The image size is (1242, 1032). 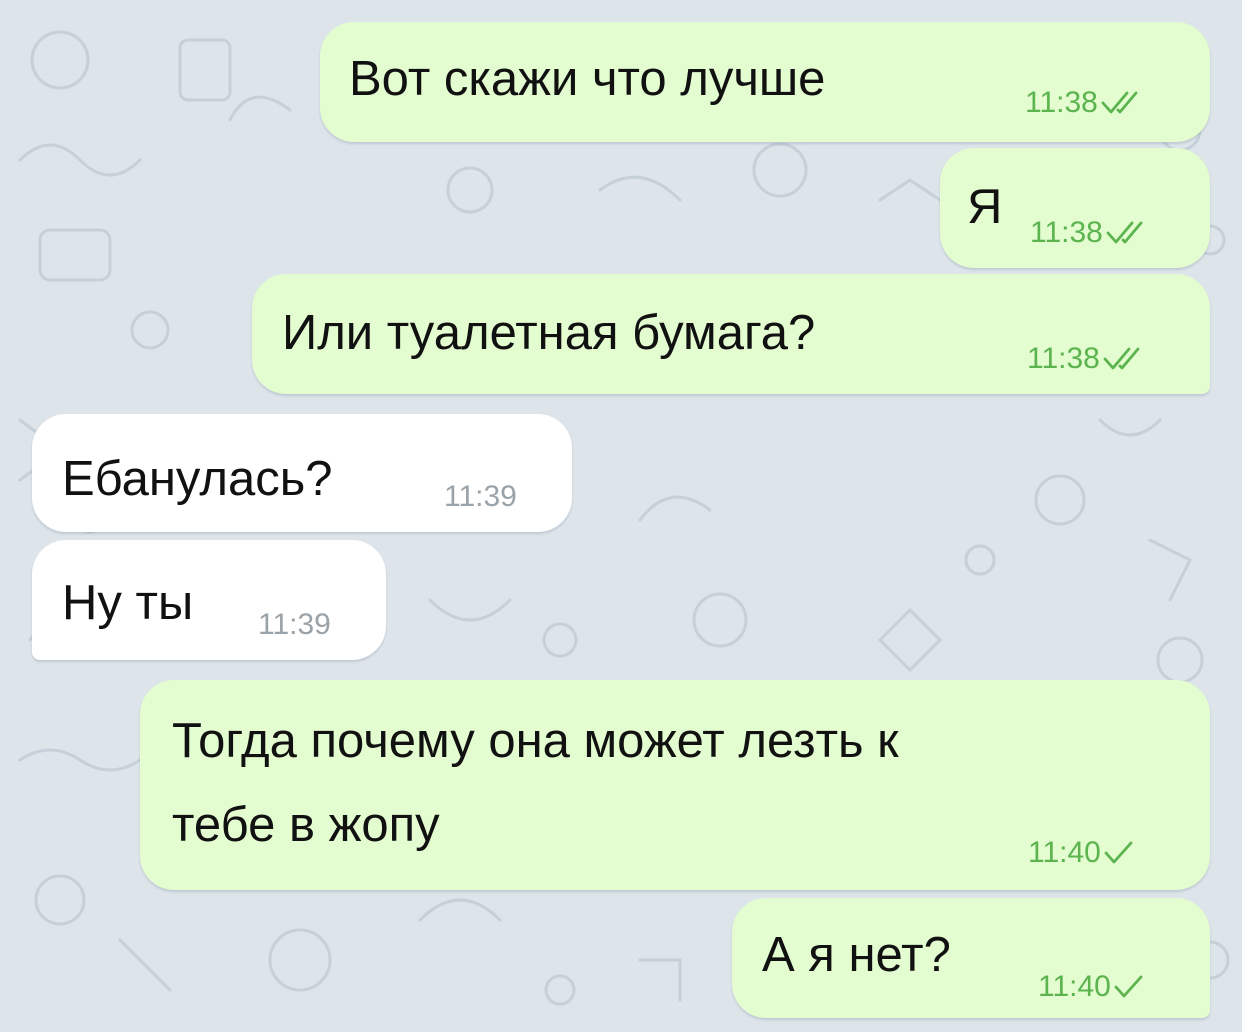 I want to click on message-text: А я нет?, so click(x=856, y=955).